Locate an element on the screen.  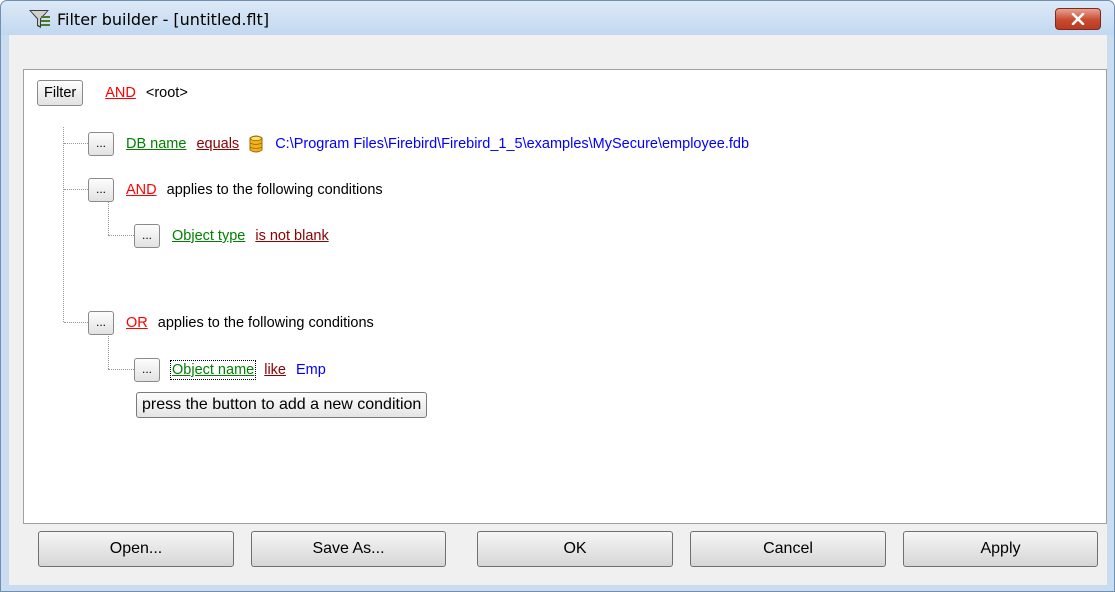
close-x-icon is located at coordinates (1078, 19).